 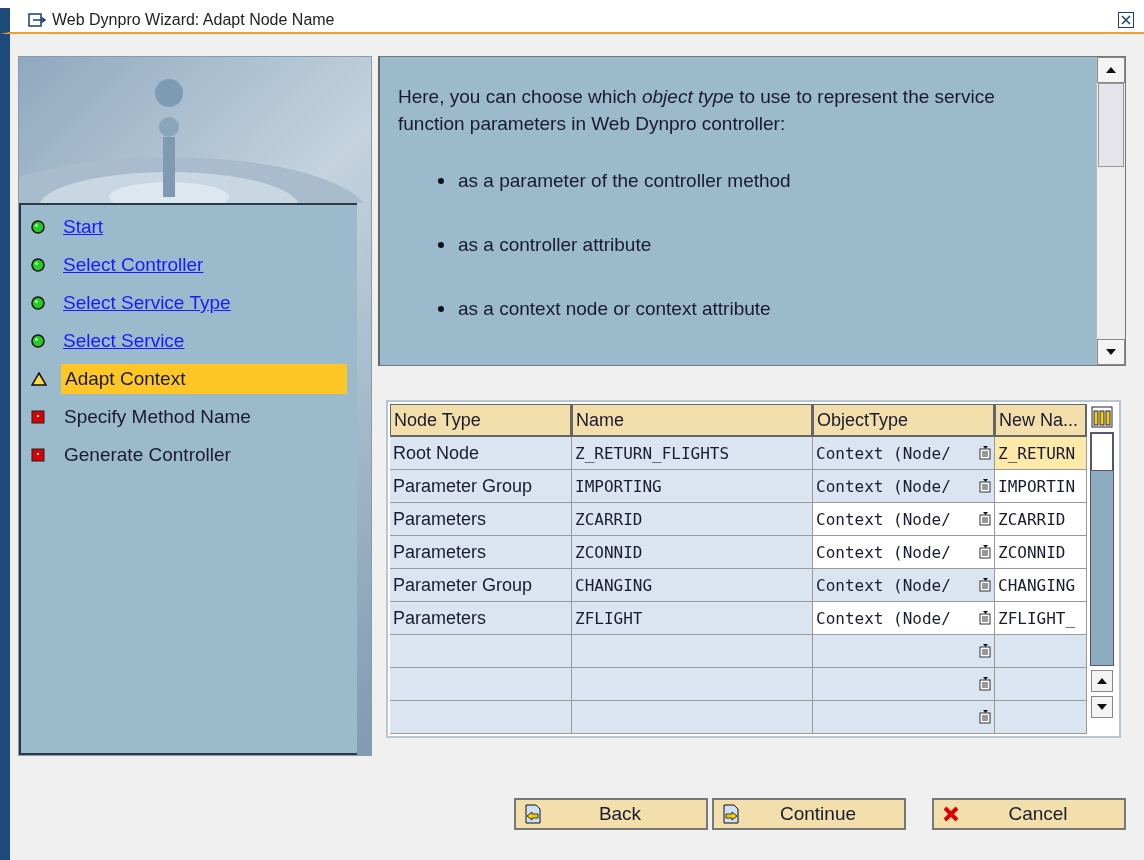 I want to click on new-name-field: CHANGING, so click(x=1041, y=585).